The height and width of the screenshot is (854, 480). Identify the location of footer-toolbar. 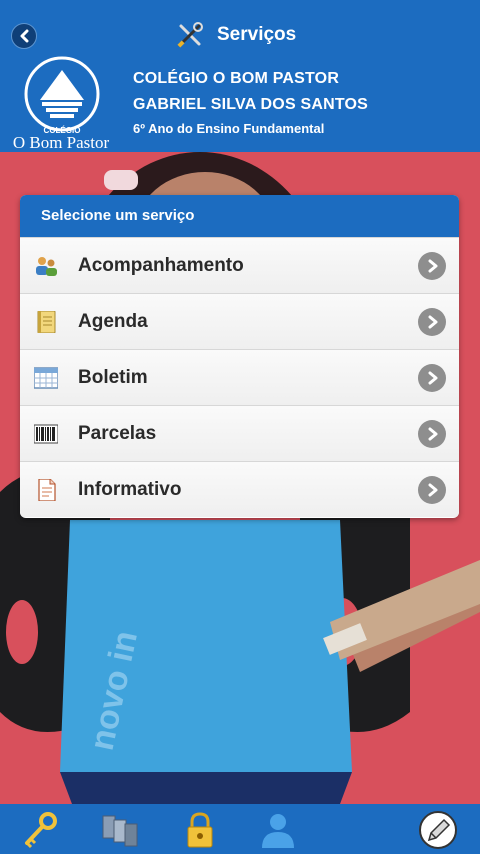
(240, 829).